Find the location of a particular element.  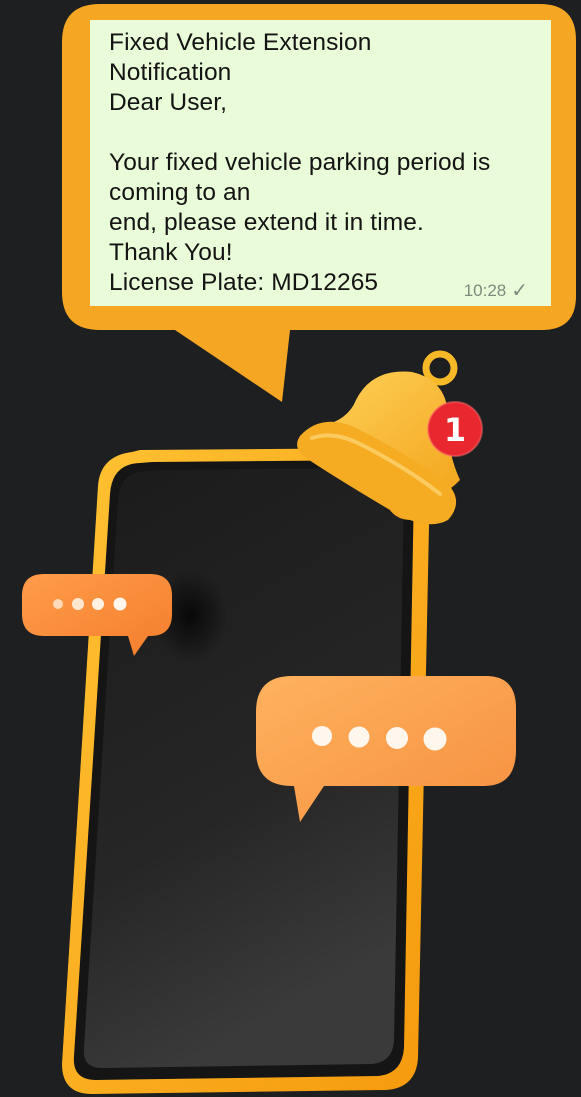

message-title: Fixed Vehicle Extension Notification is located at coordinates (320, 58).